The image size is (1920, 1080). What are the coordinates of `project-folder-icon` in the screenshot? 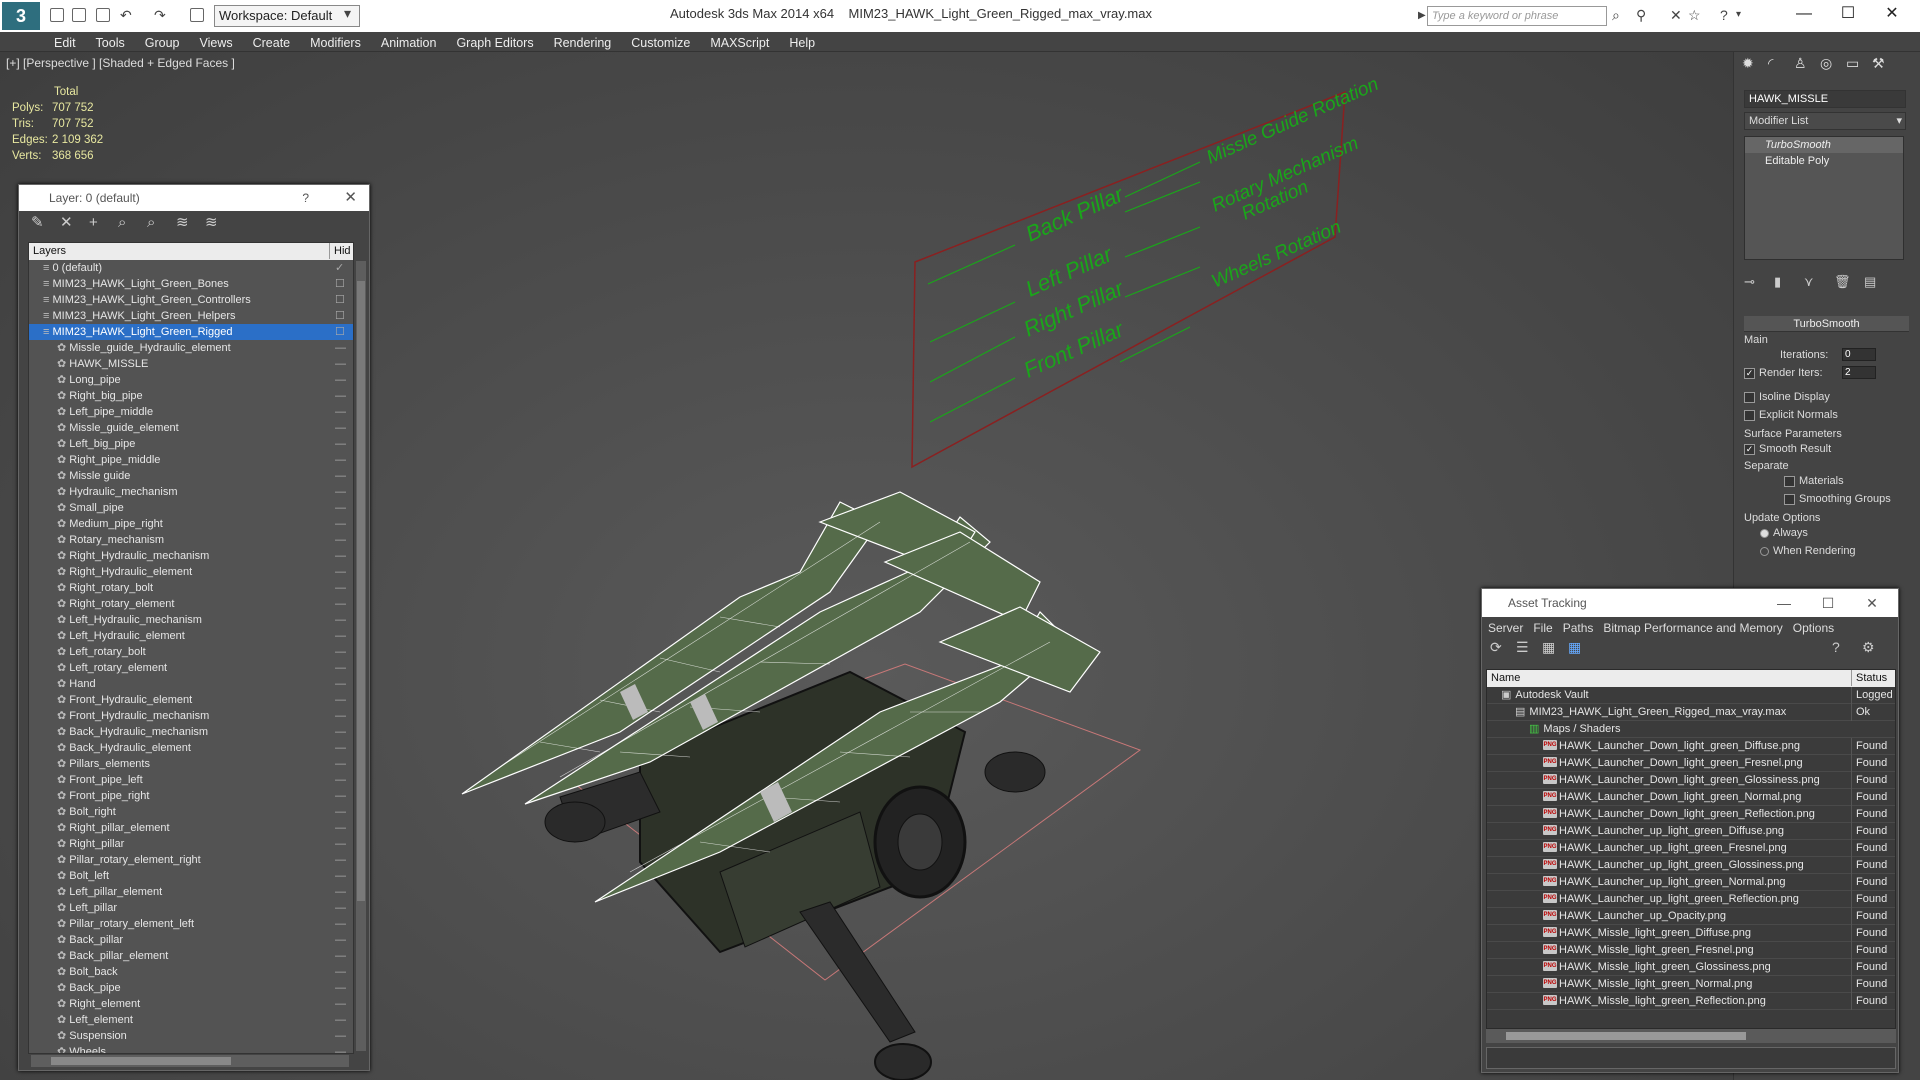 It's located at (197, 15).